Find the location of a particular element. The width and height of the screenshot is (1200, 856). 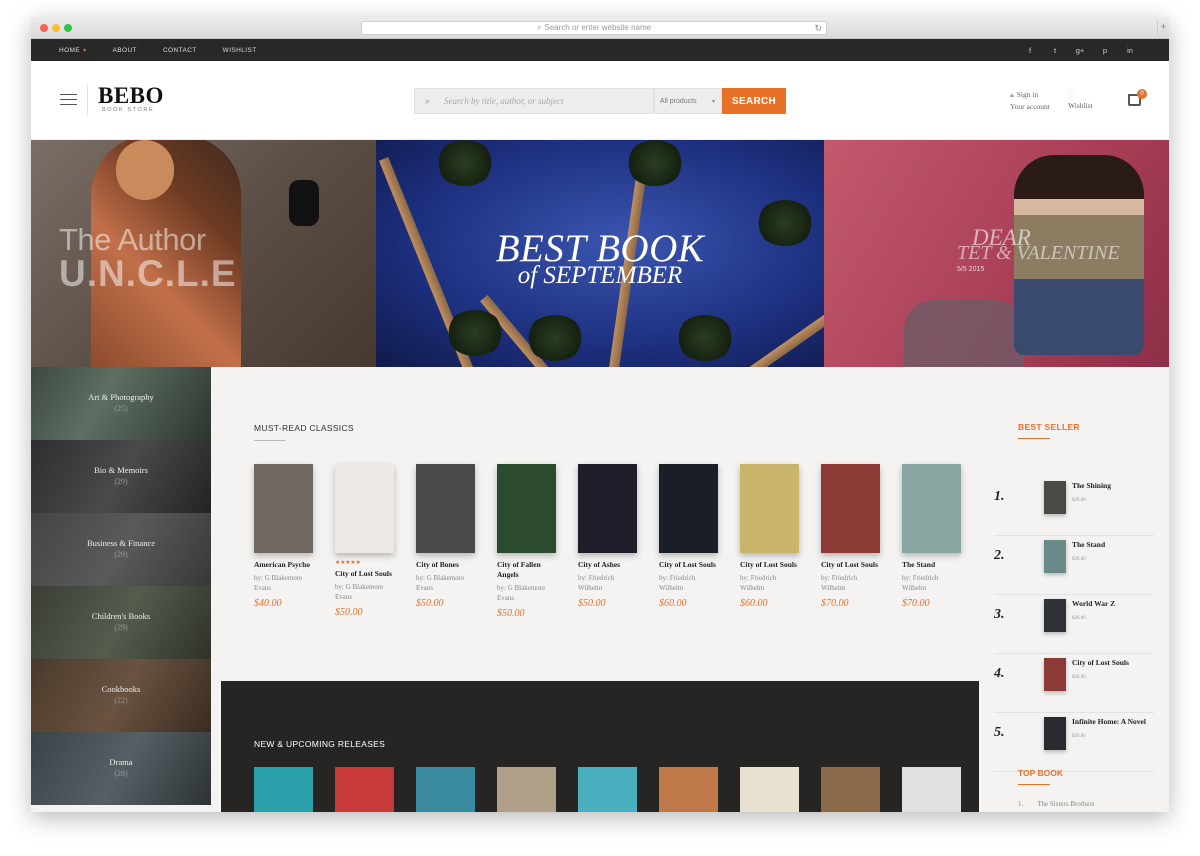

new-tab-icon: + is located at coordinates (1163, 28).